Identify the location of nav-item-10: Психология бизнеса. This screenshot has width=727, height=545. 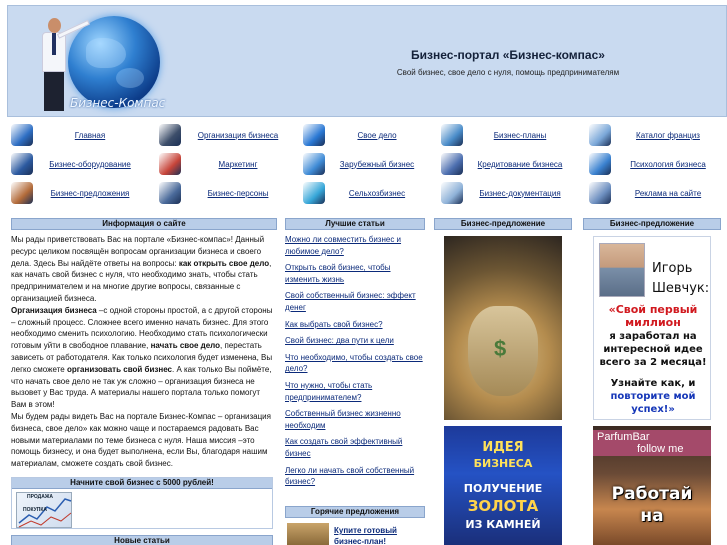
(655, 164).